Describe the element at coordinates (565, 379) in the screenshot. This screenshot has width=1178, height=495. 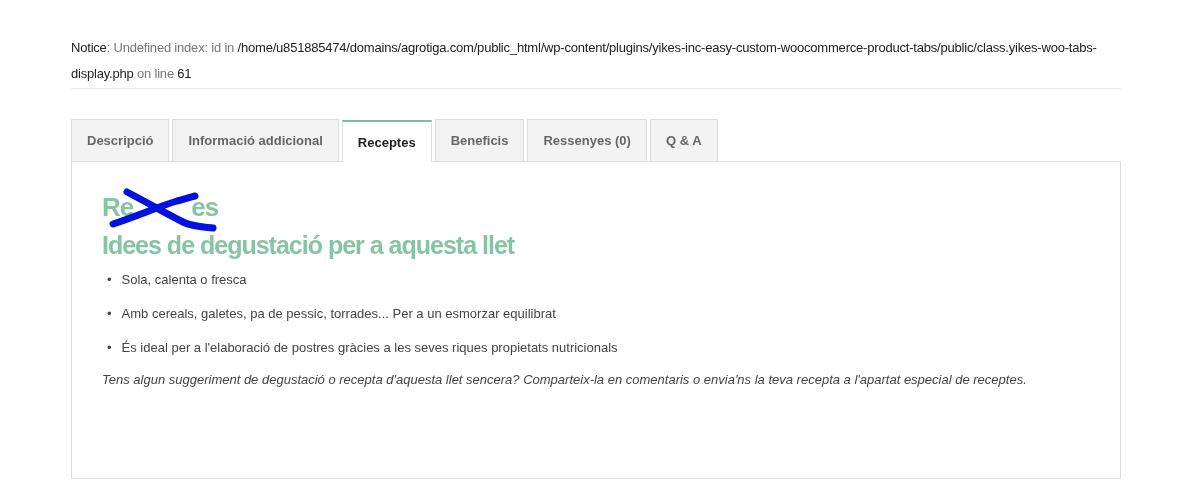
I see `note-text: Tens algun suggeriment de degustació o recepta d'aquesta llet sencera? Comparteix-la en comentaris o envia'ns la teva recepta a l'apartat especial de receptes.` at that location.